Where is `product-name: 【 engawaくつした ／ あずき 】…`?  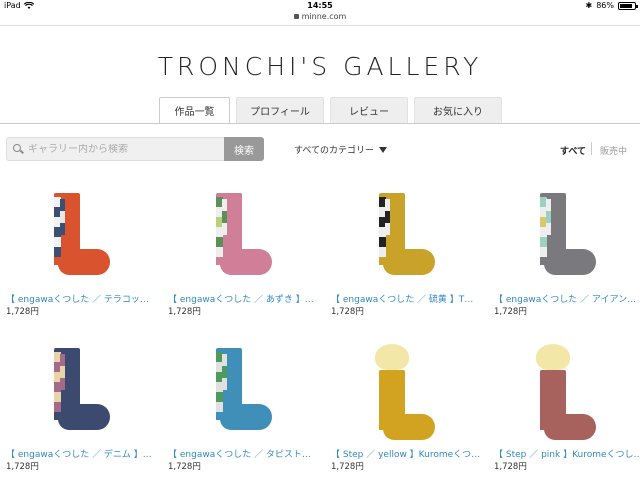 product-name: 【 engawaくつした ／ あずき 】… is located at coordinates (243, 298).